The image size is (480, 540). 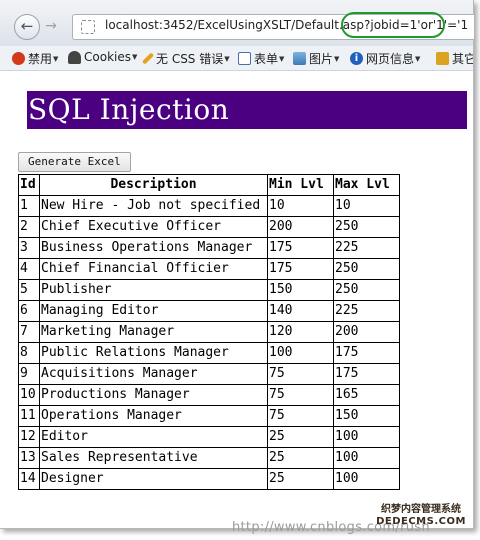 I want to click on bookmark-images: 图片 ▼, so click(x=316, y=58).